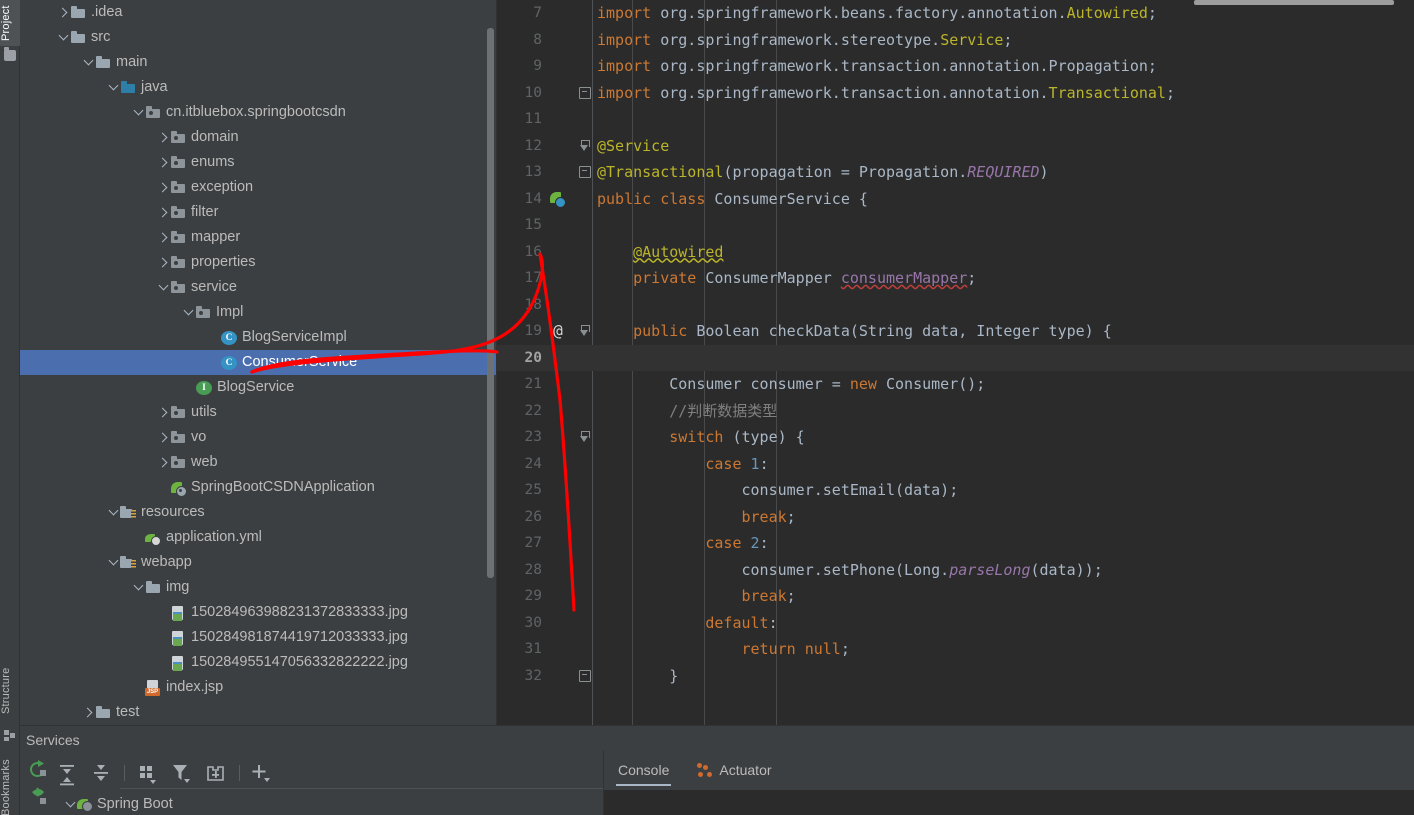  I want to click on services-tree-item-spring-boot: Spring Boot, so click(118, 803).